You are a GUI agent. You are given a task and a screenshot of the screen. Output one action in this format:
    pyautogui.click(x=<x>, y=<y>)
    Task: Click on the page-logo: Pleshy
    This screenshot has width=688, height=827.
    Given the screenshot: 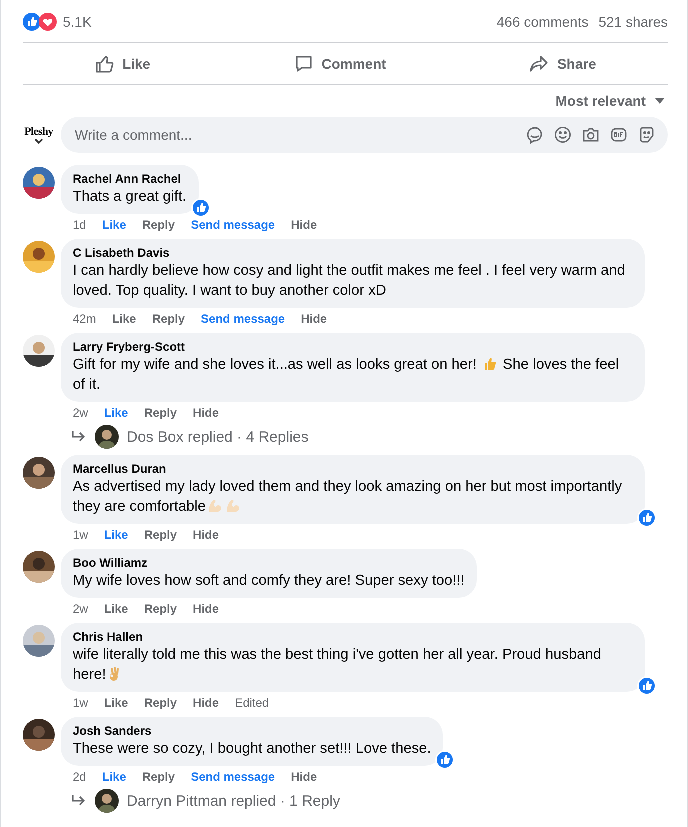 What is the action you would take?
    pyautogui.click(x=39, y=132)
    